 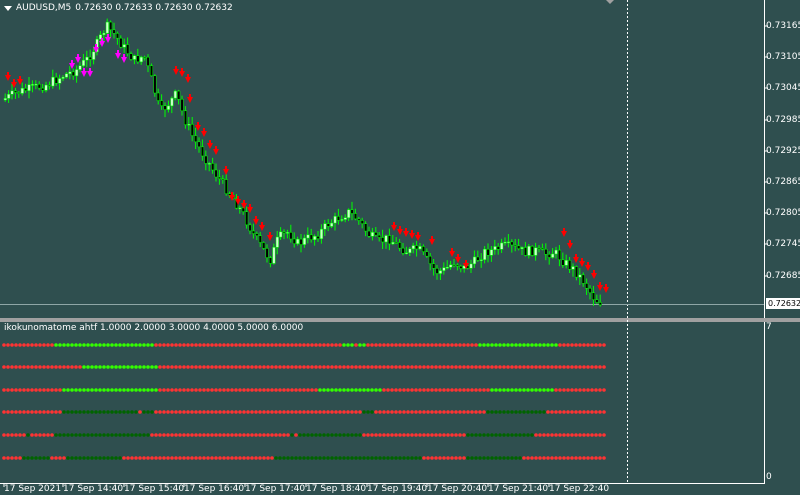 I want to click on scroll-shift-marker-icon, so click(x=610, y=2).